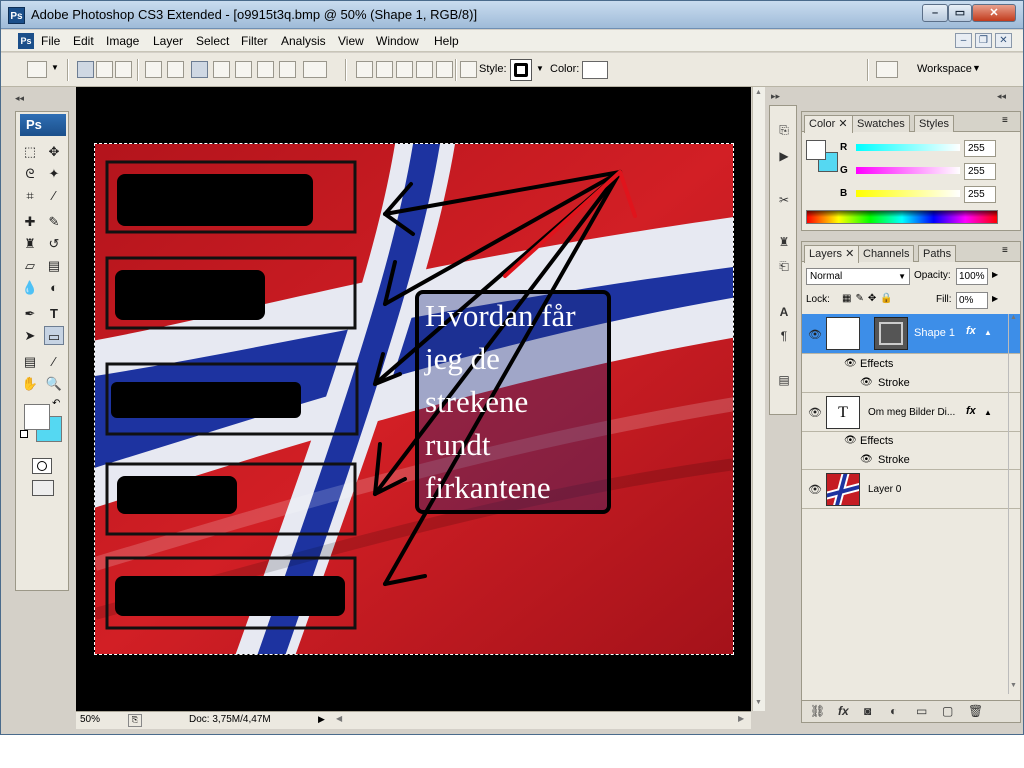 The height and width of the screenshot is (768, 1024). What do you see at coordinates (42, 466) in the screenshot?
I see `quick-mask-icon` at bounding box center [42, 466].